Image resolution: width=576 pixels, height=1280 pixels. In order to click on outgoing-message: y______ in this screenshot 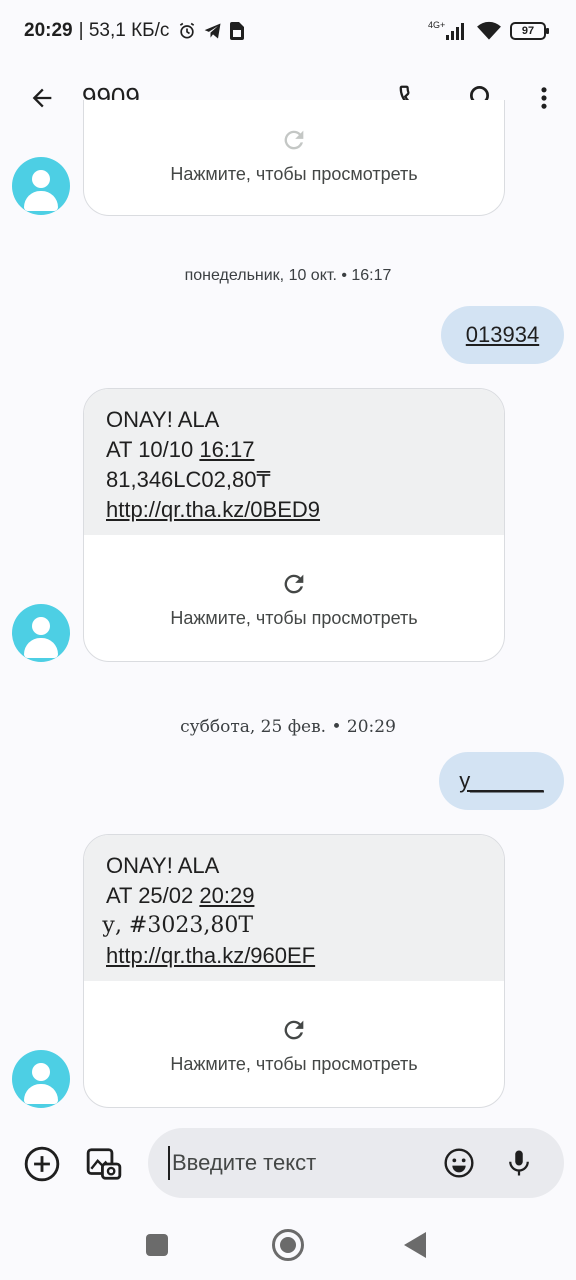, I will do `click(501, 781)`.